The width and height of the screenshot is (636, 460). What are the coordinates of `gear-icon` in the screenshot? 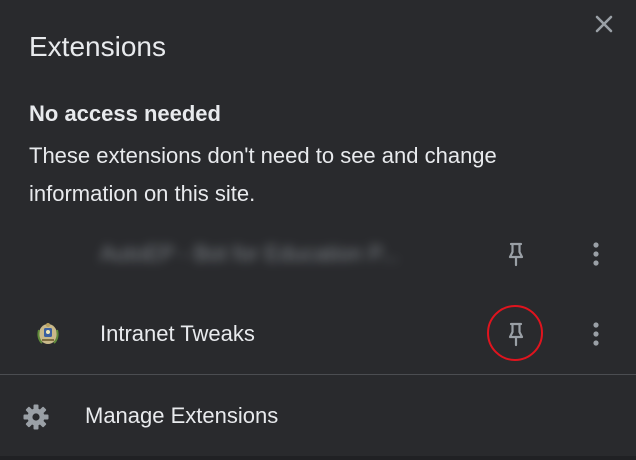 It's located at (36, 417).